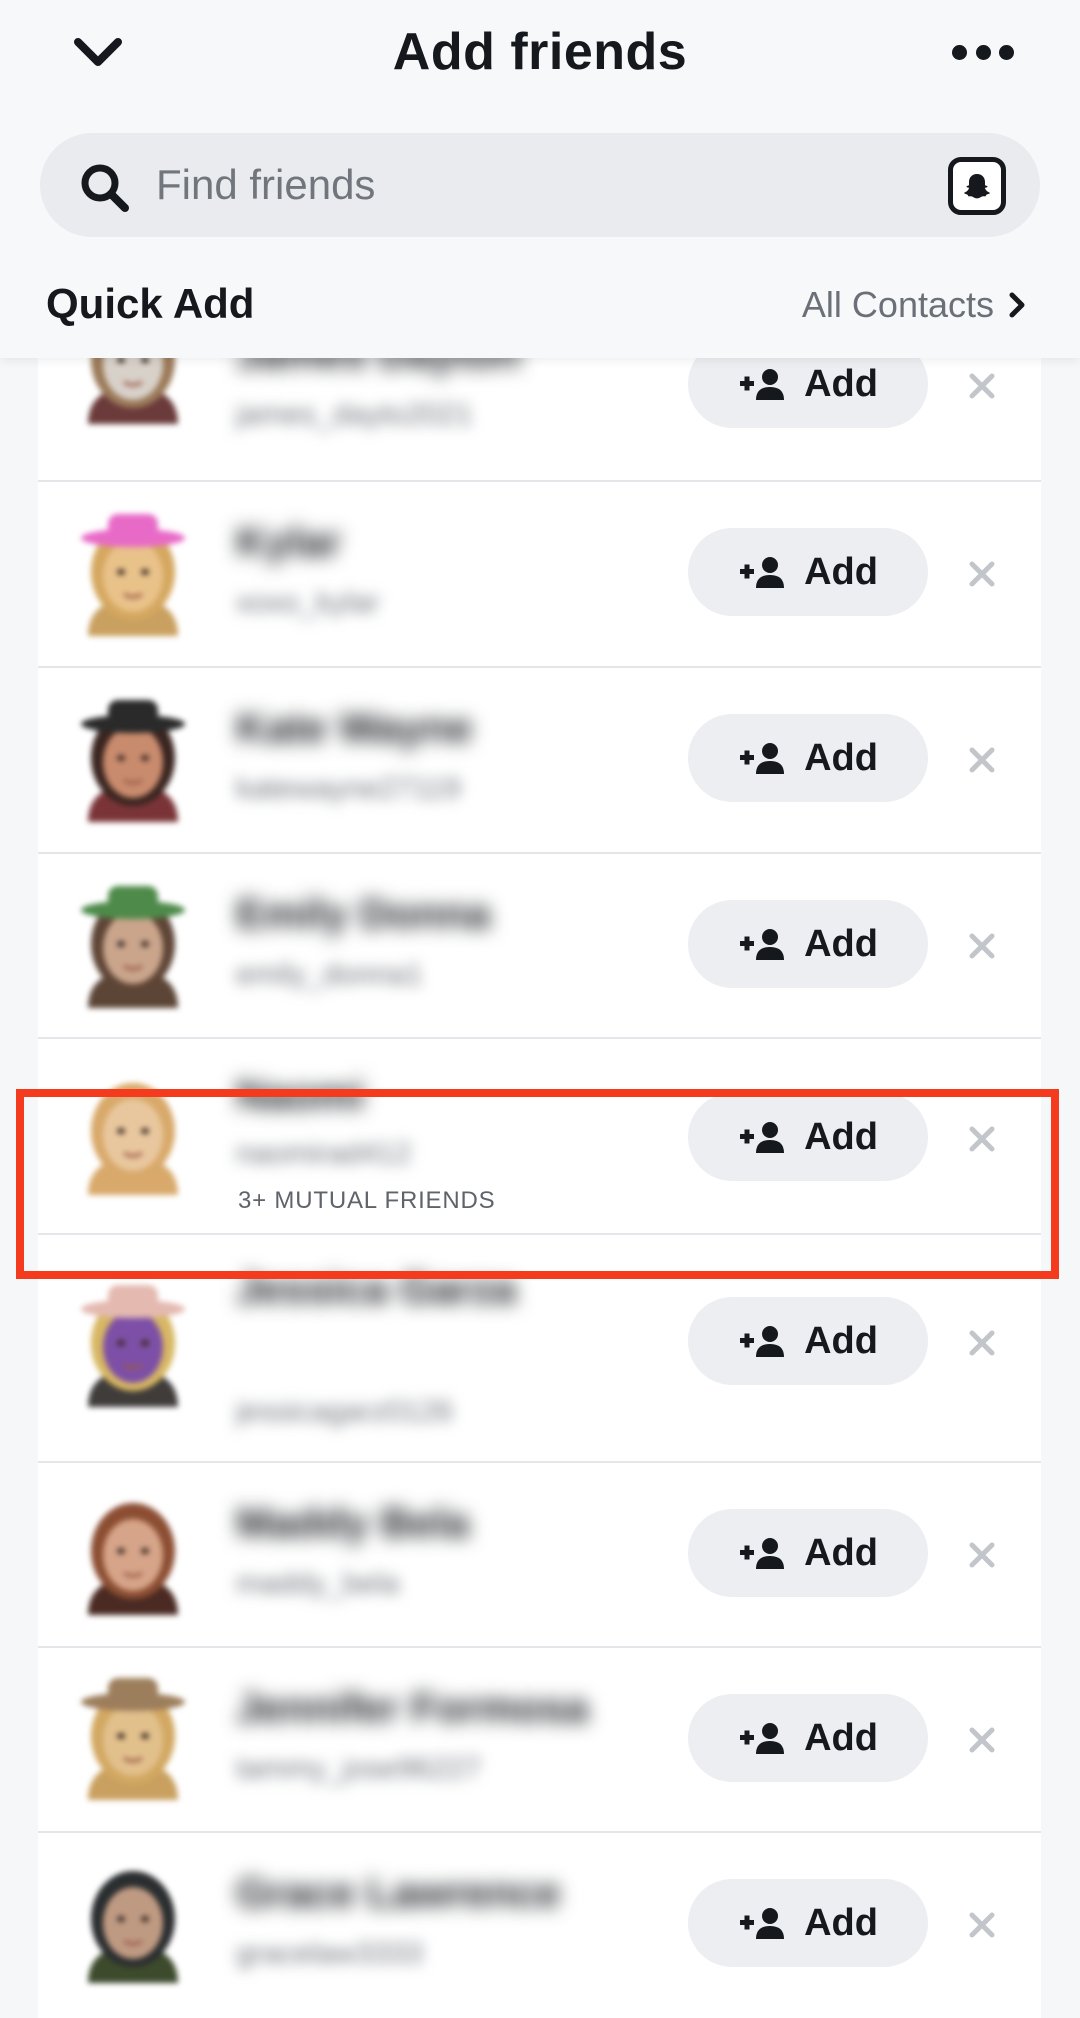  What do you see at coordinates (105, 188) in the screenshot?
I see `search-icon` at bounding box center [105, 188].